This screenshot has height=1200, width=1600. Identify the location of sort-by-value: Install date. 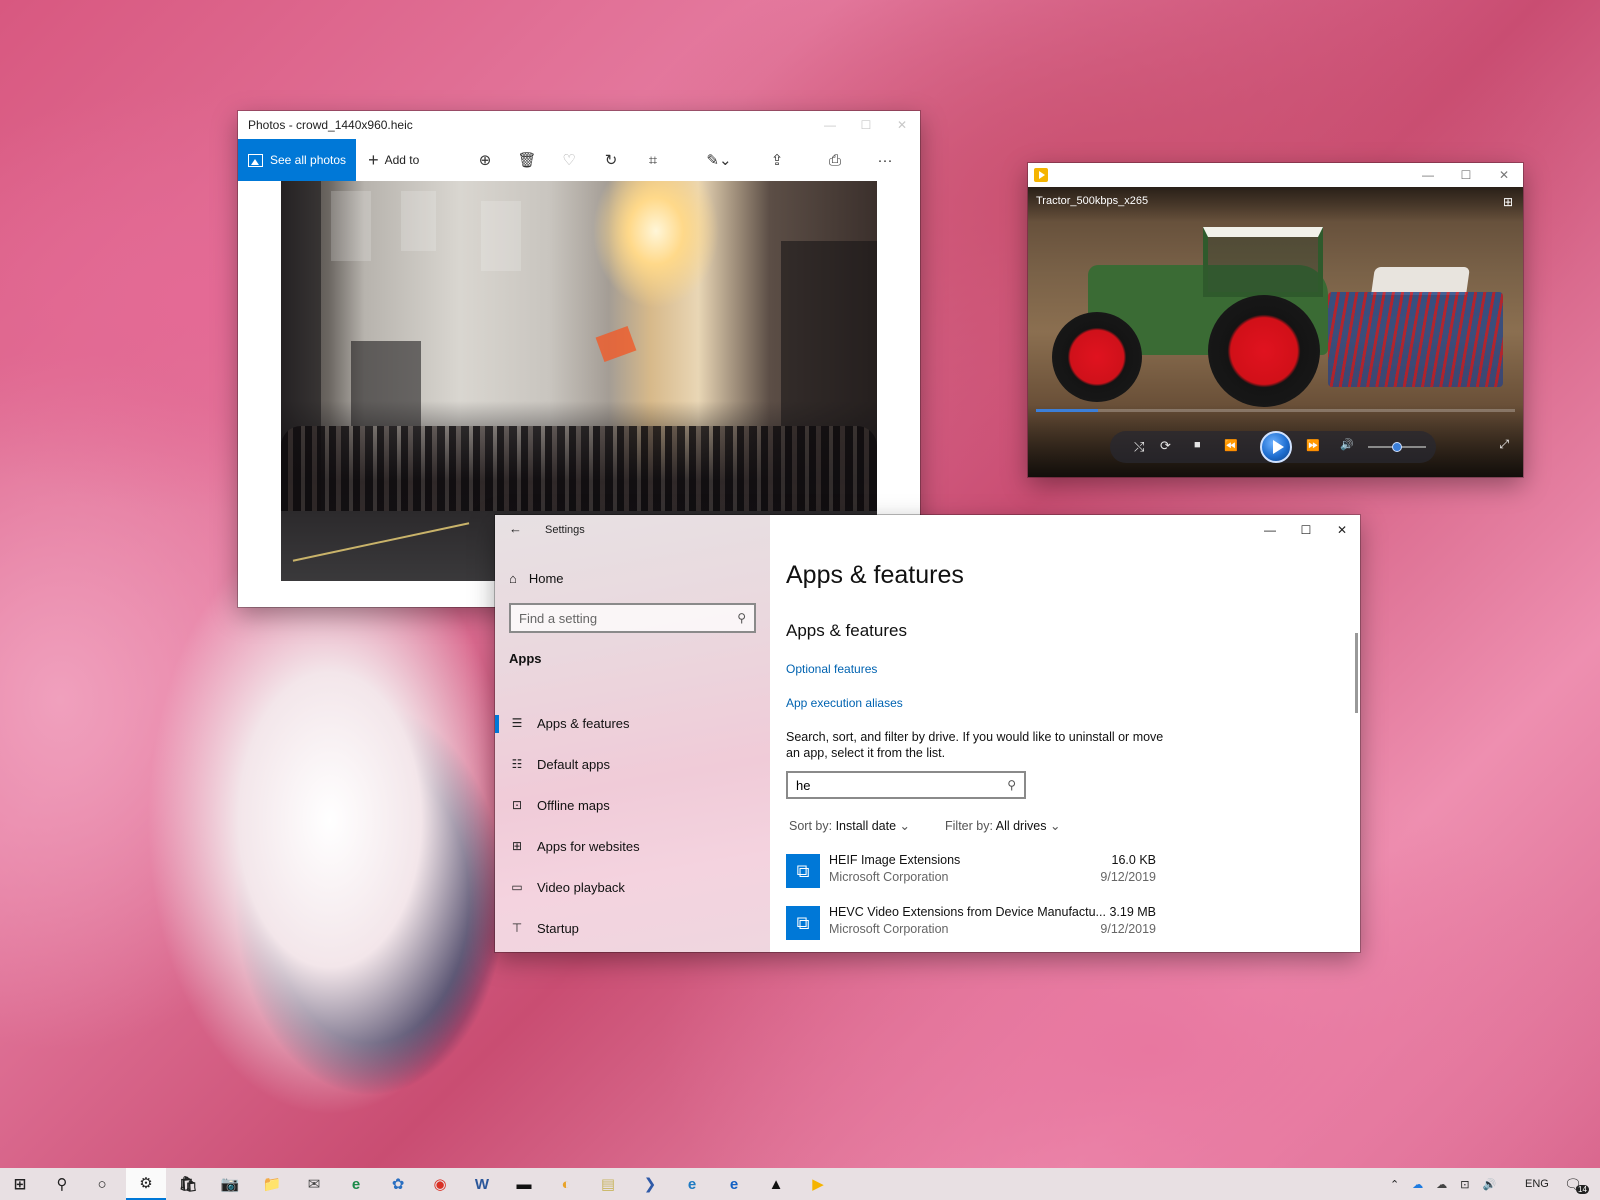
(866, 826).